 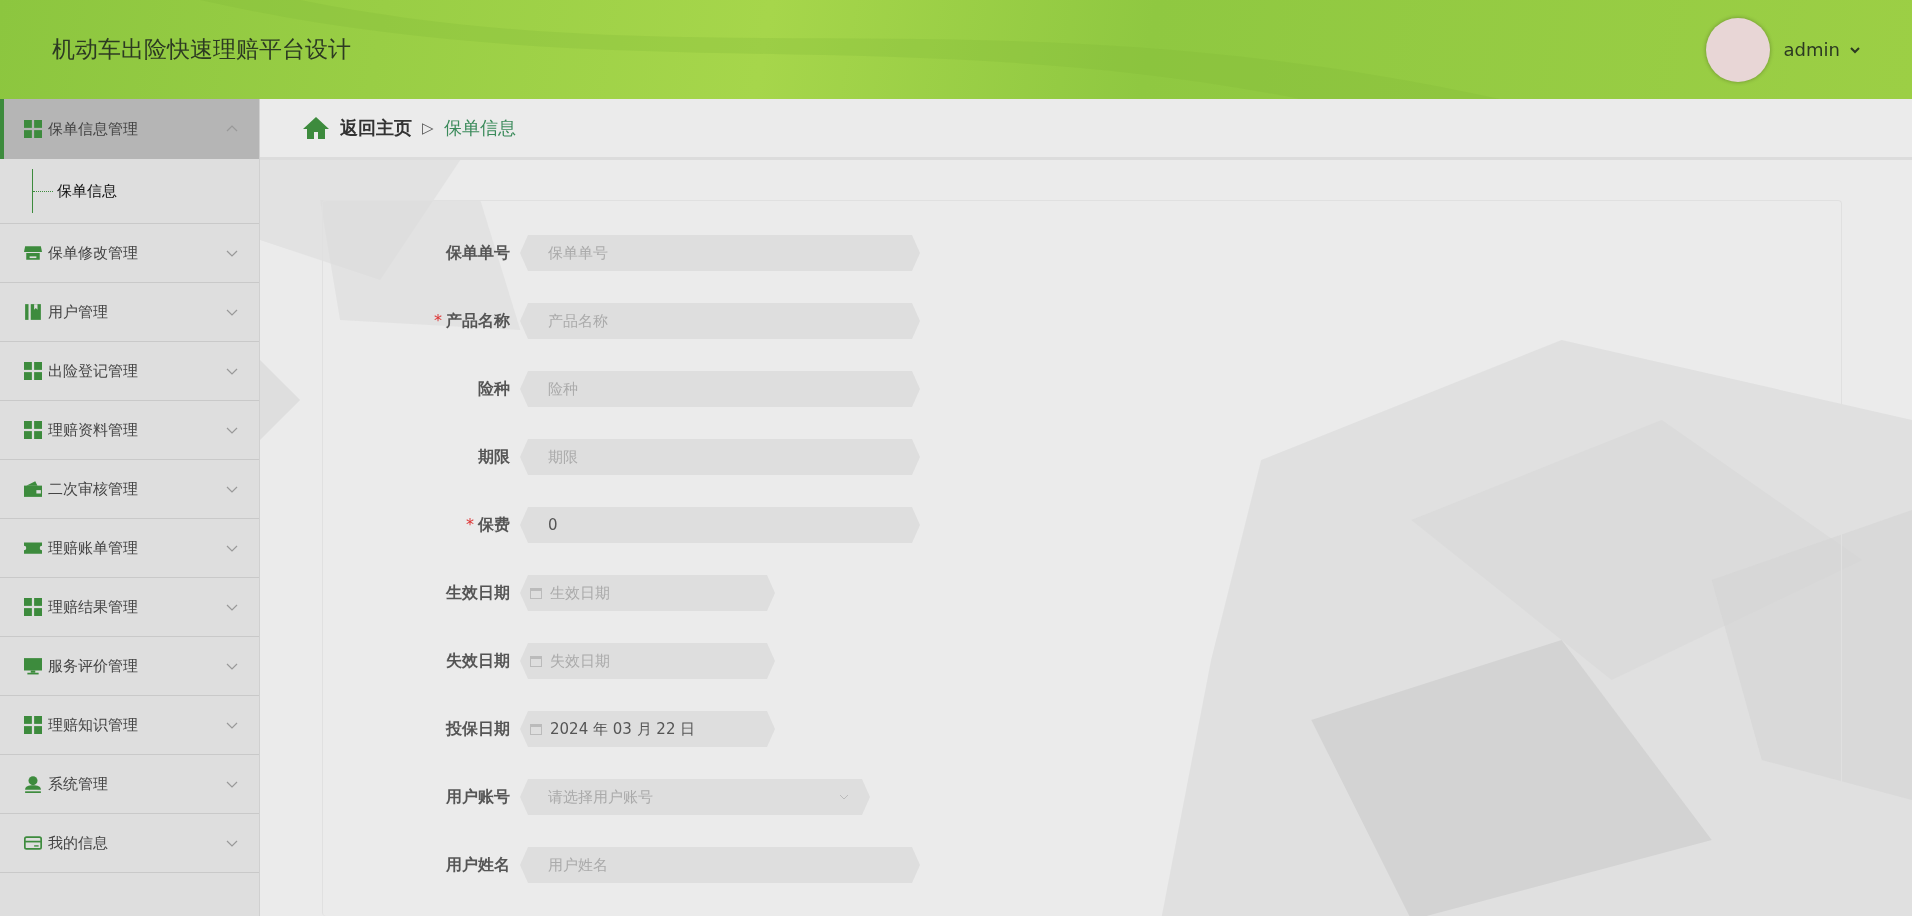 What do you see at coordinates (33, 489) in the screenshot?
I see `wallet-icon` at bounding box center [33, 489].